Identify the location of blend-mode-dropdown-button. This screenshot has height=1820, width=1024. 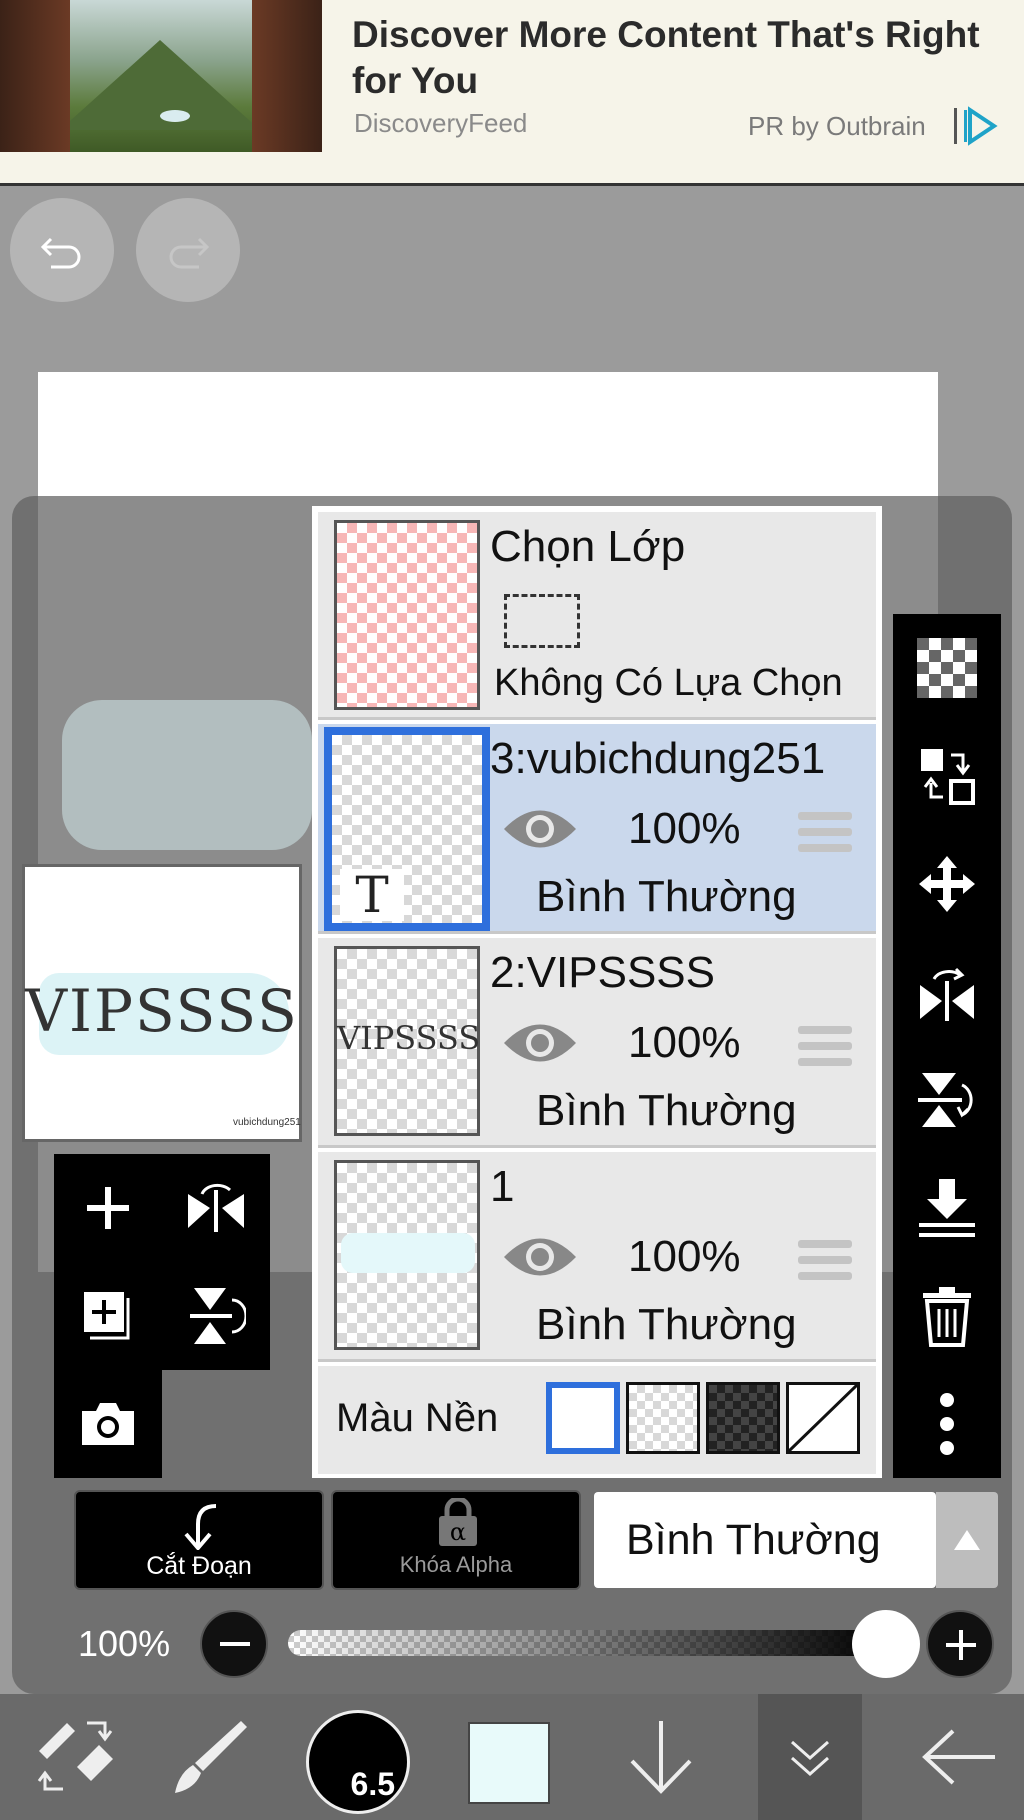
(967, 1540).